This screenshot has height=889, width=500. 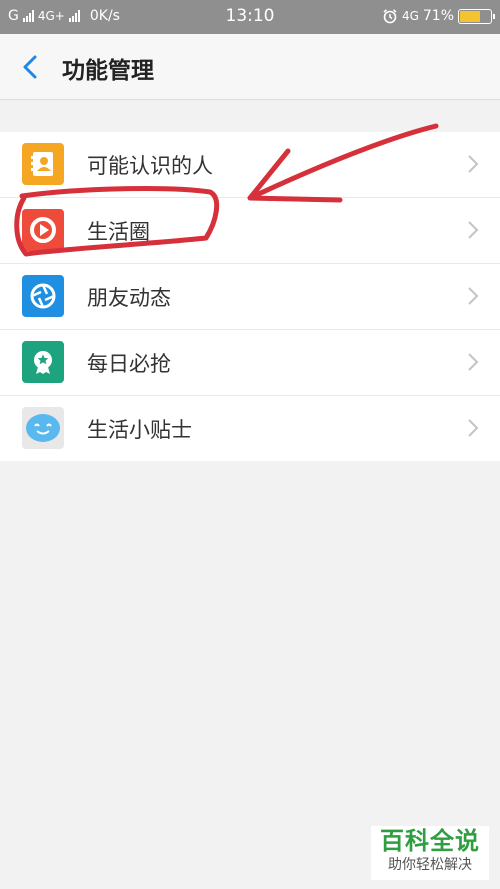 I want to click on watermark-subtitle: 助你轻松解决, so click(x=430, y=865).